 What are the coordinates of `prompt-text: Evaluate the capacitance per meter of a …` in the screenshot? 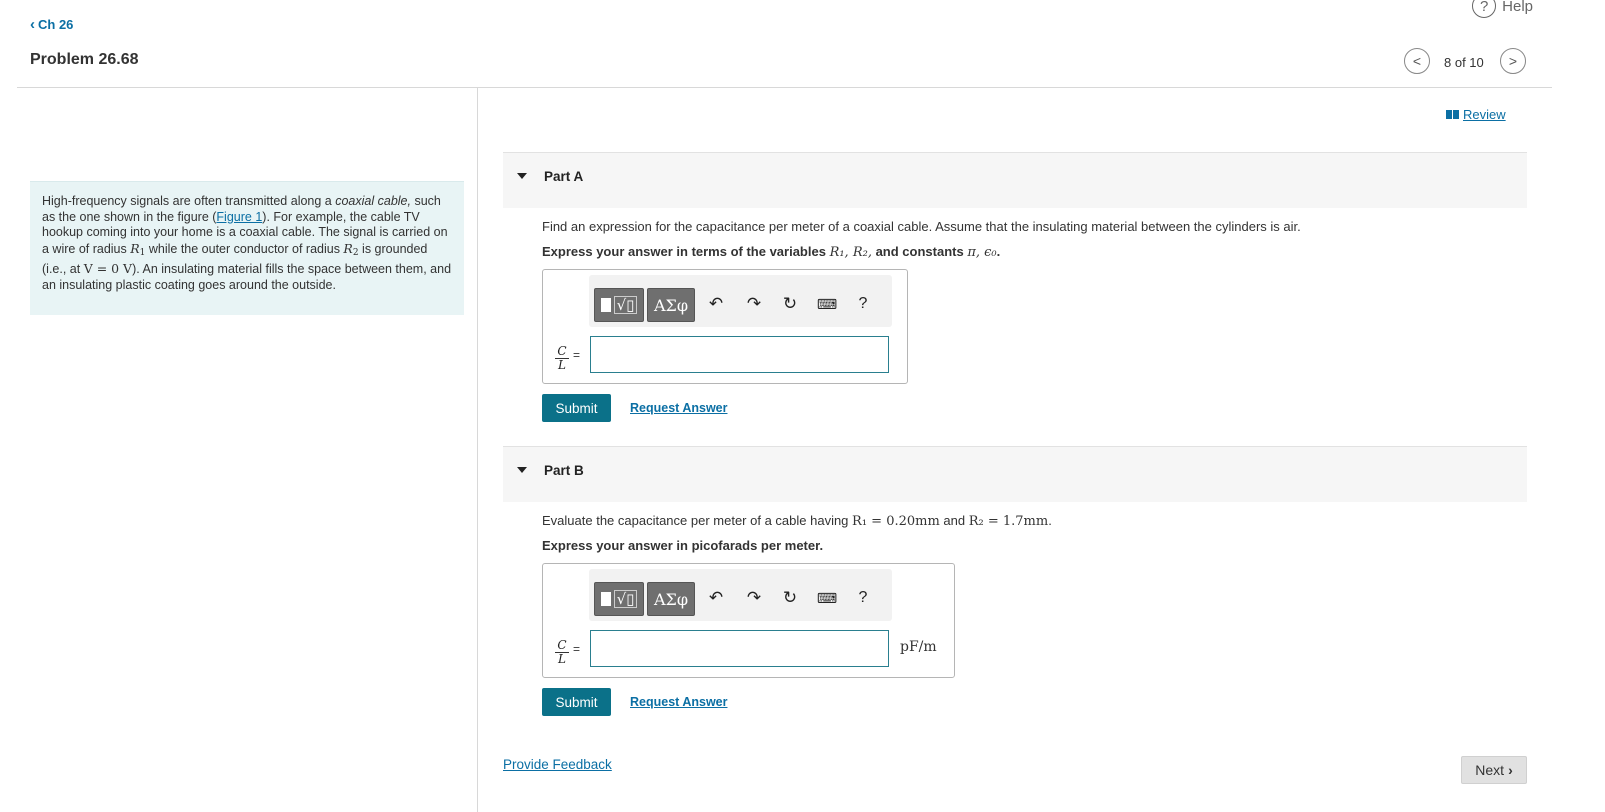 It's located at (697, 520).